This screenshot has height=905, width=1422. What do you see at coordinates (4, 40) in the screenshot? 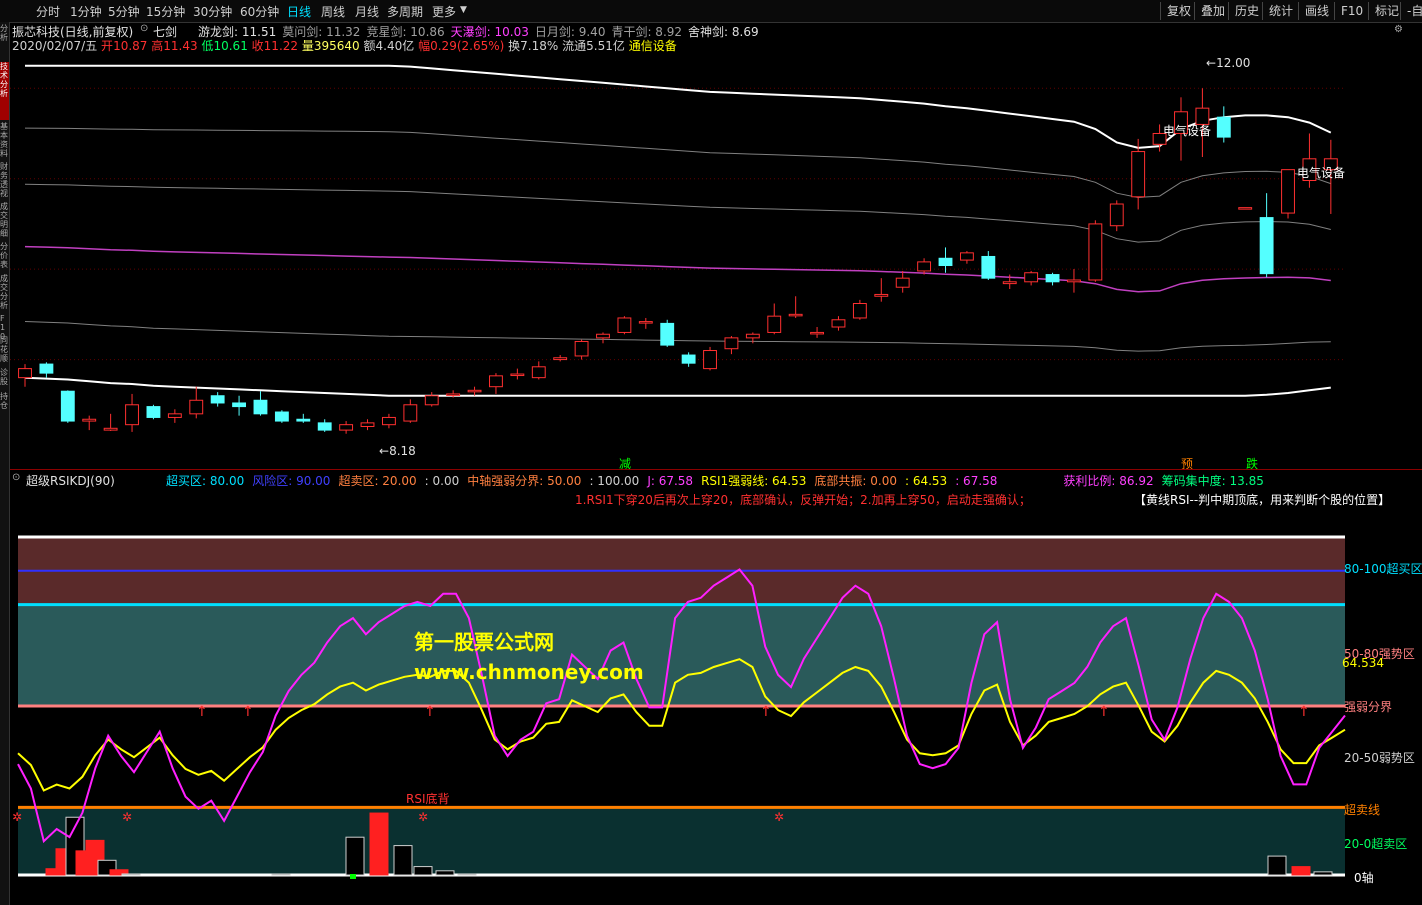
I see `left-tab-analysis: 分析` at bounding box center [4, 40].